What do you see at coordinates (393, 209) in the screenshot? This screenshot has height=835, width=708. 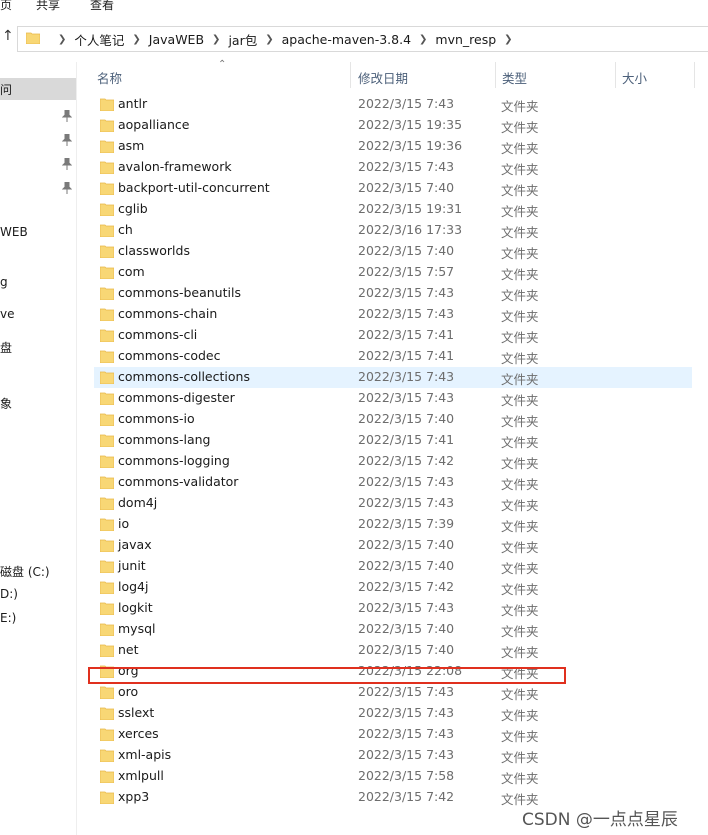 I see `file-row: cglib 2022/3/15 19:31 文件夹` at bounding box center [393, 209].